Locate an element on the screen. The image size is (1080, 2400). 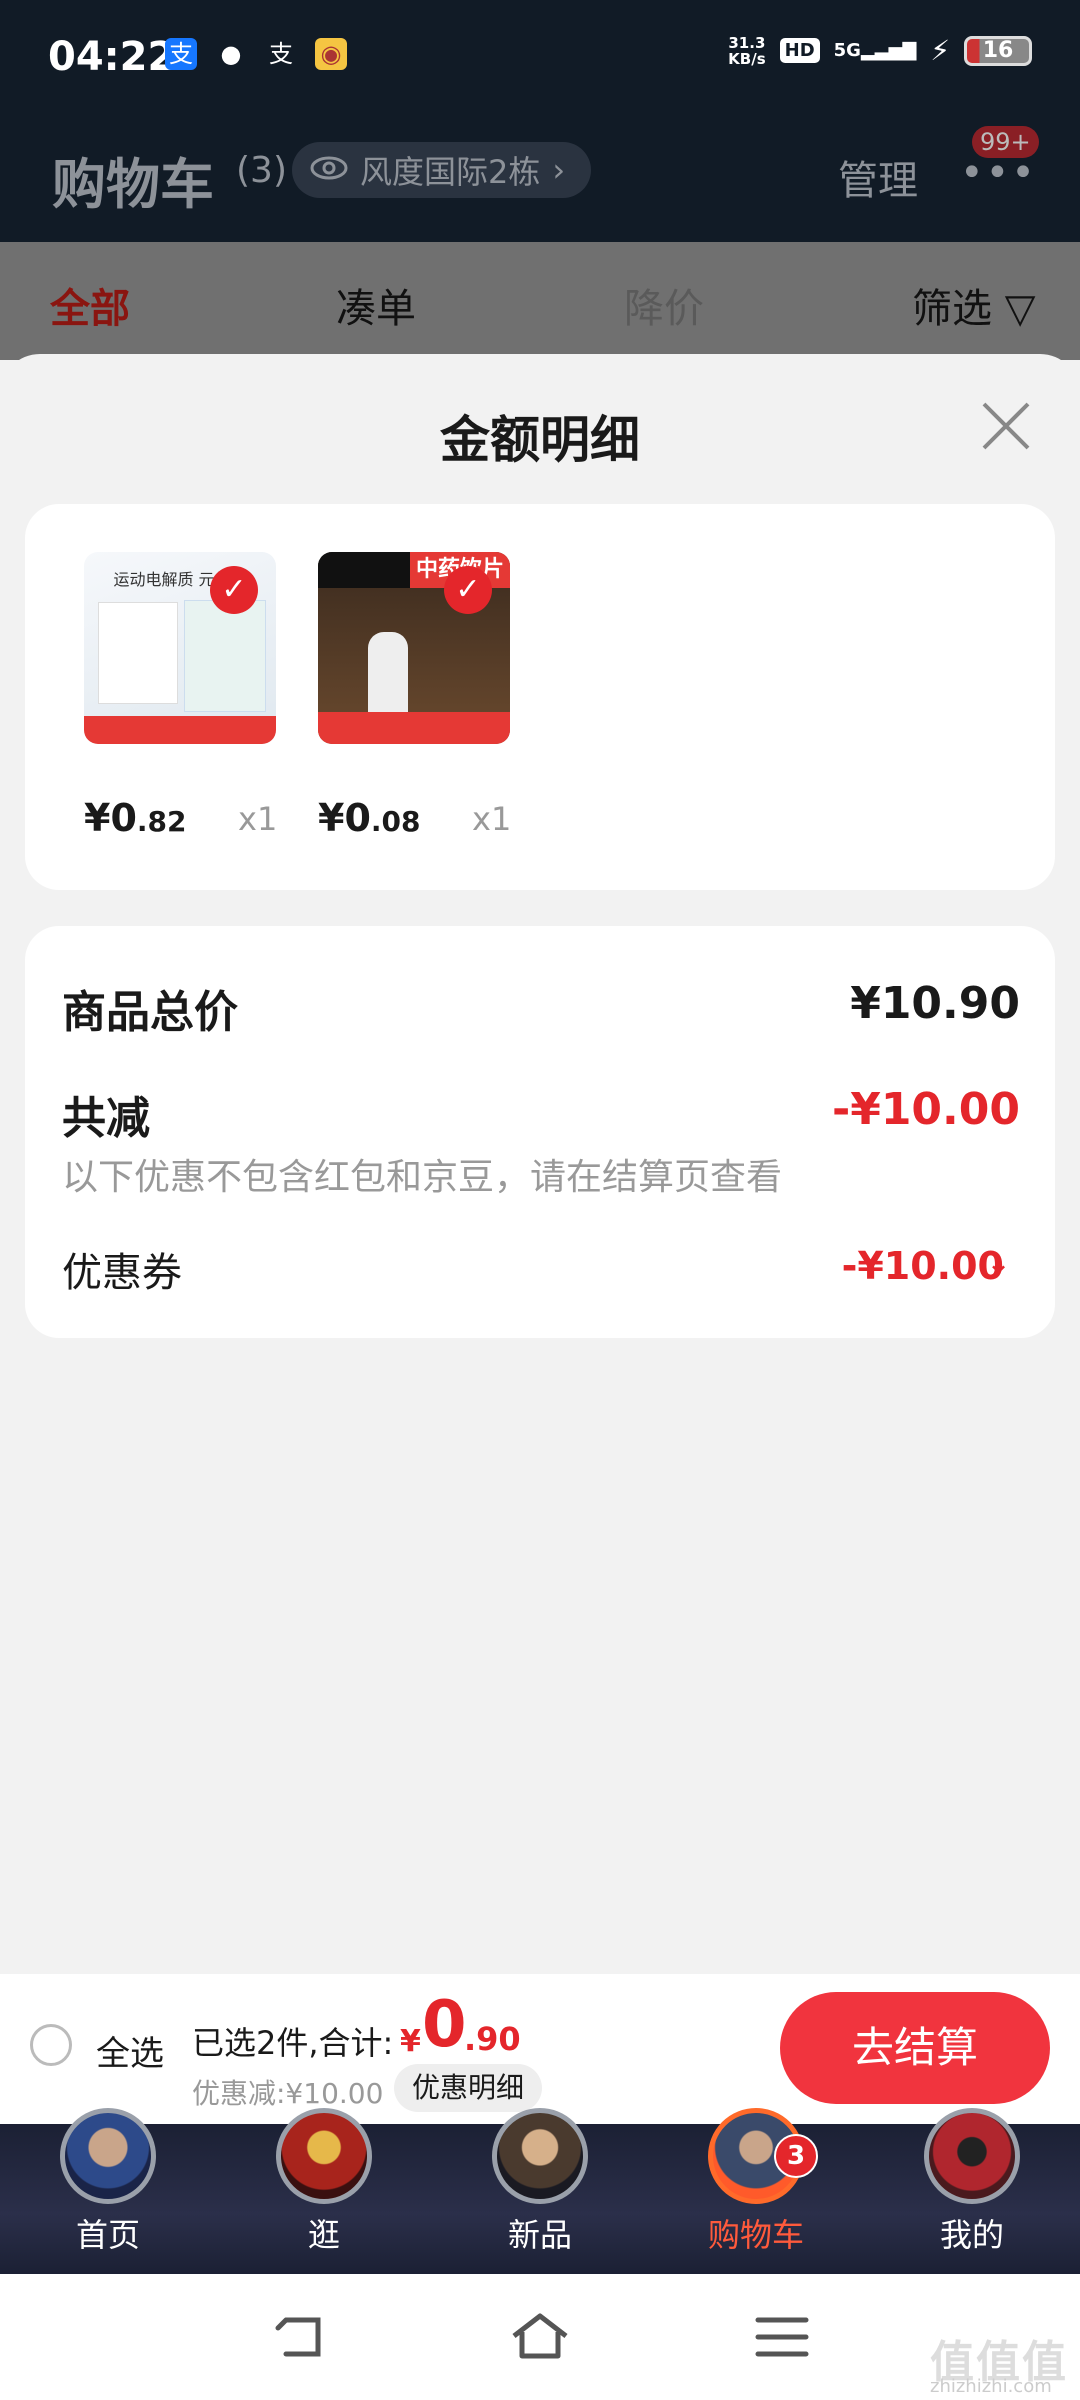
hd-icon: HD is located at coordinates (799, 50).